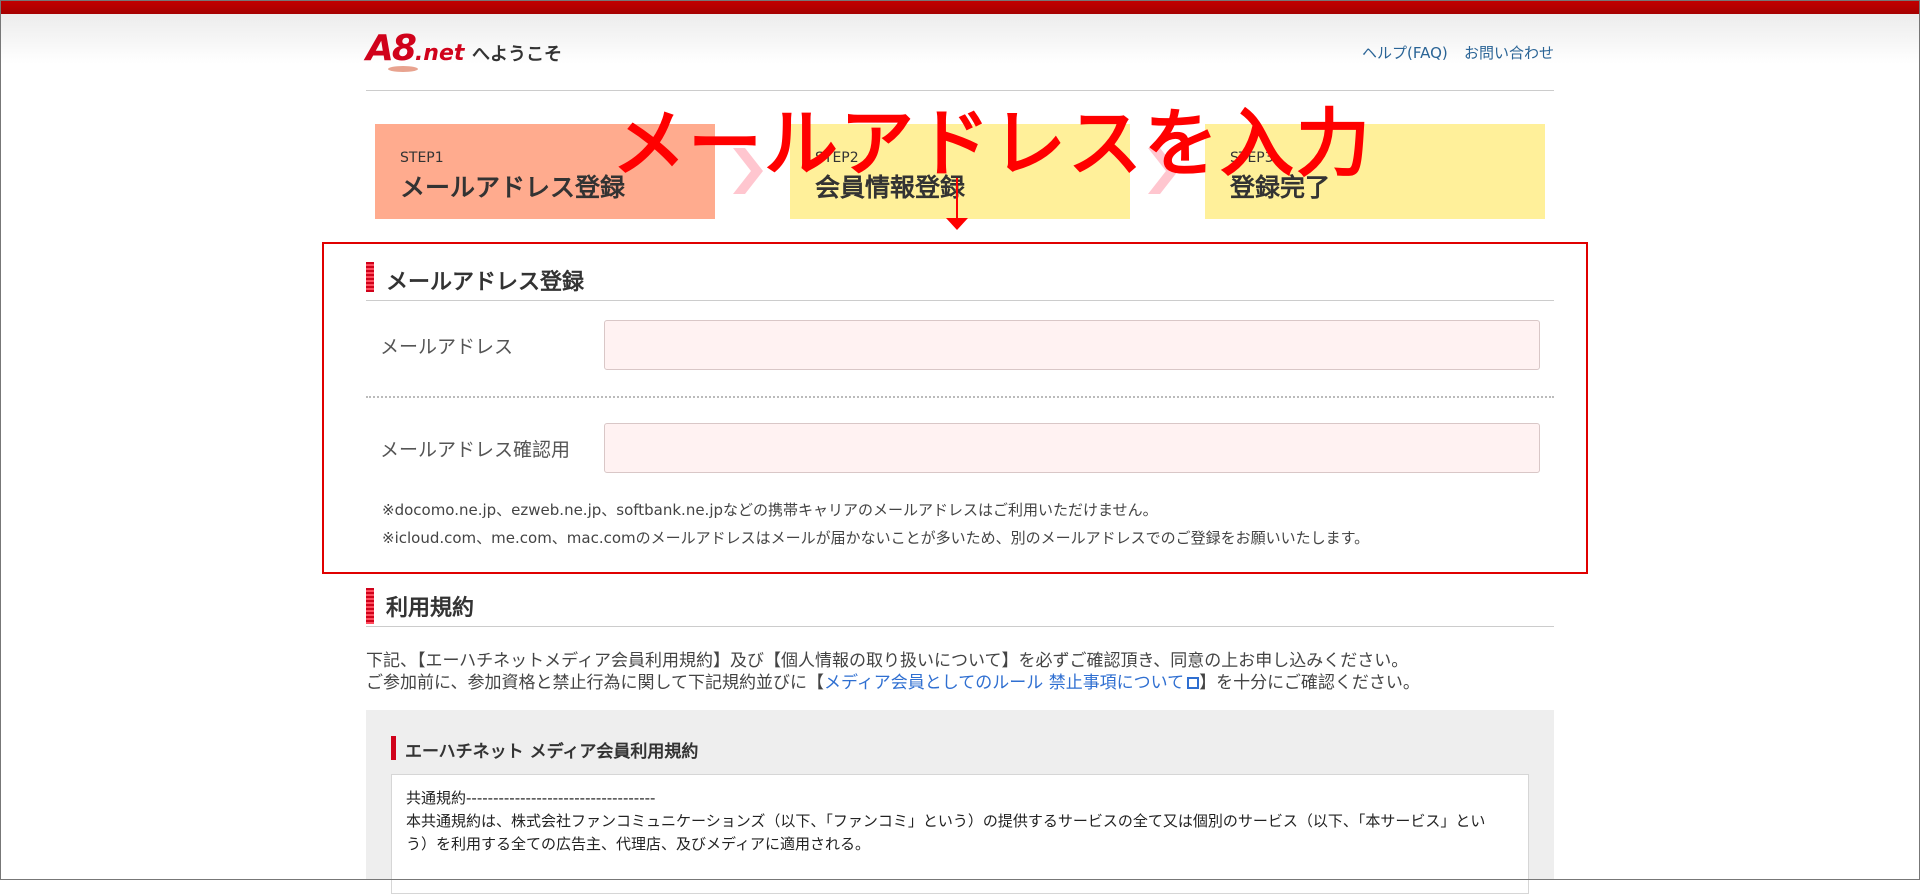 Image resolution: width=1920 pixels, height=894 pixels. Describe the element at coordinates (531, 798) in the screenshot. I see `terms-line: 共通規約-----------------------------------` at that location.